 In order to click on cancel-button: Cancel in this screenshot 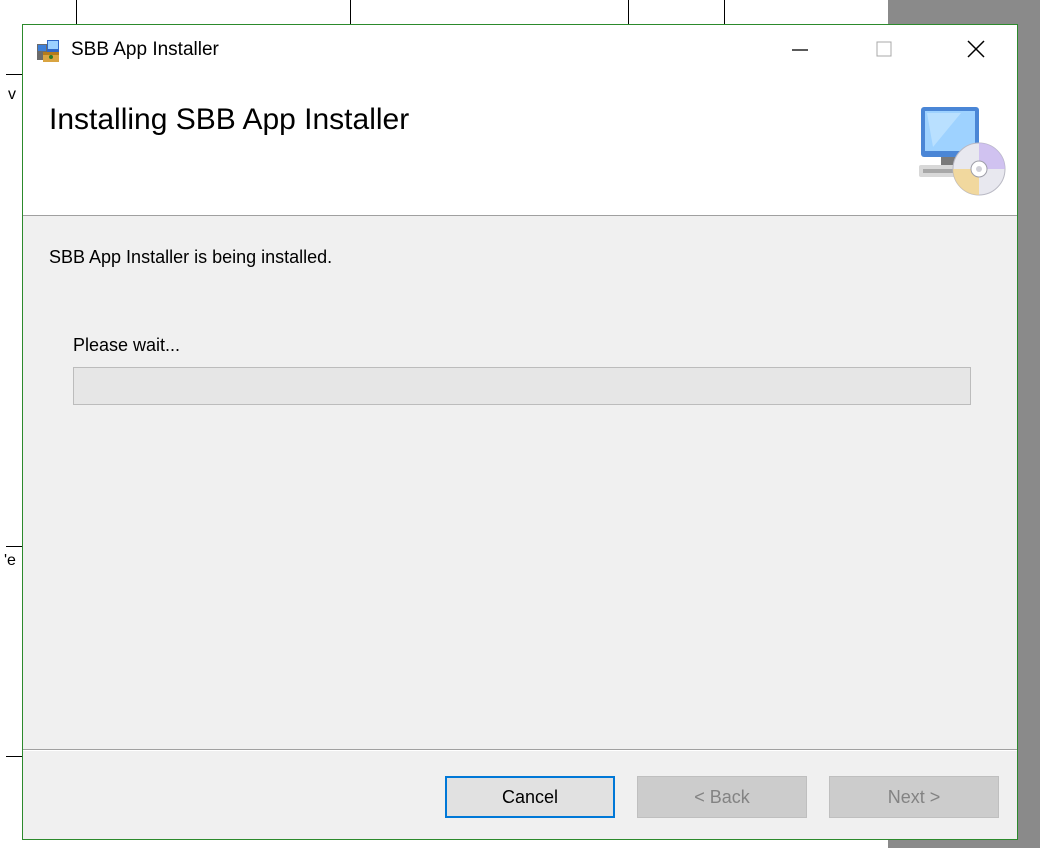, I will do `click(530, 797)`.